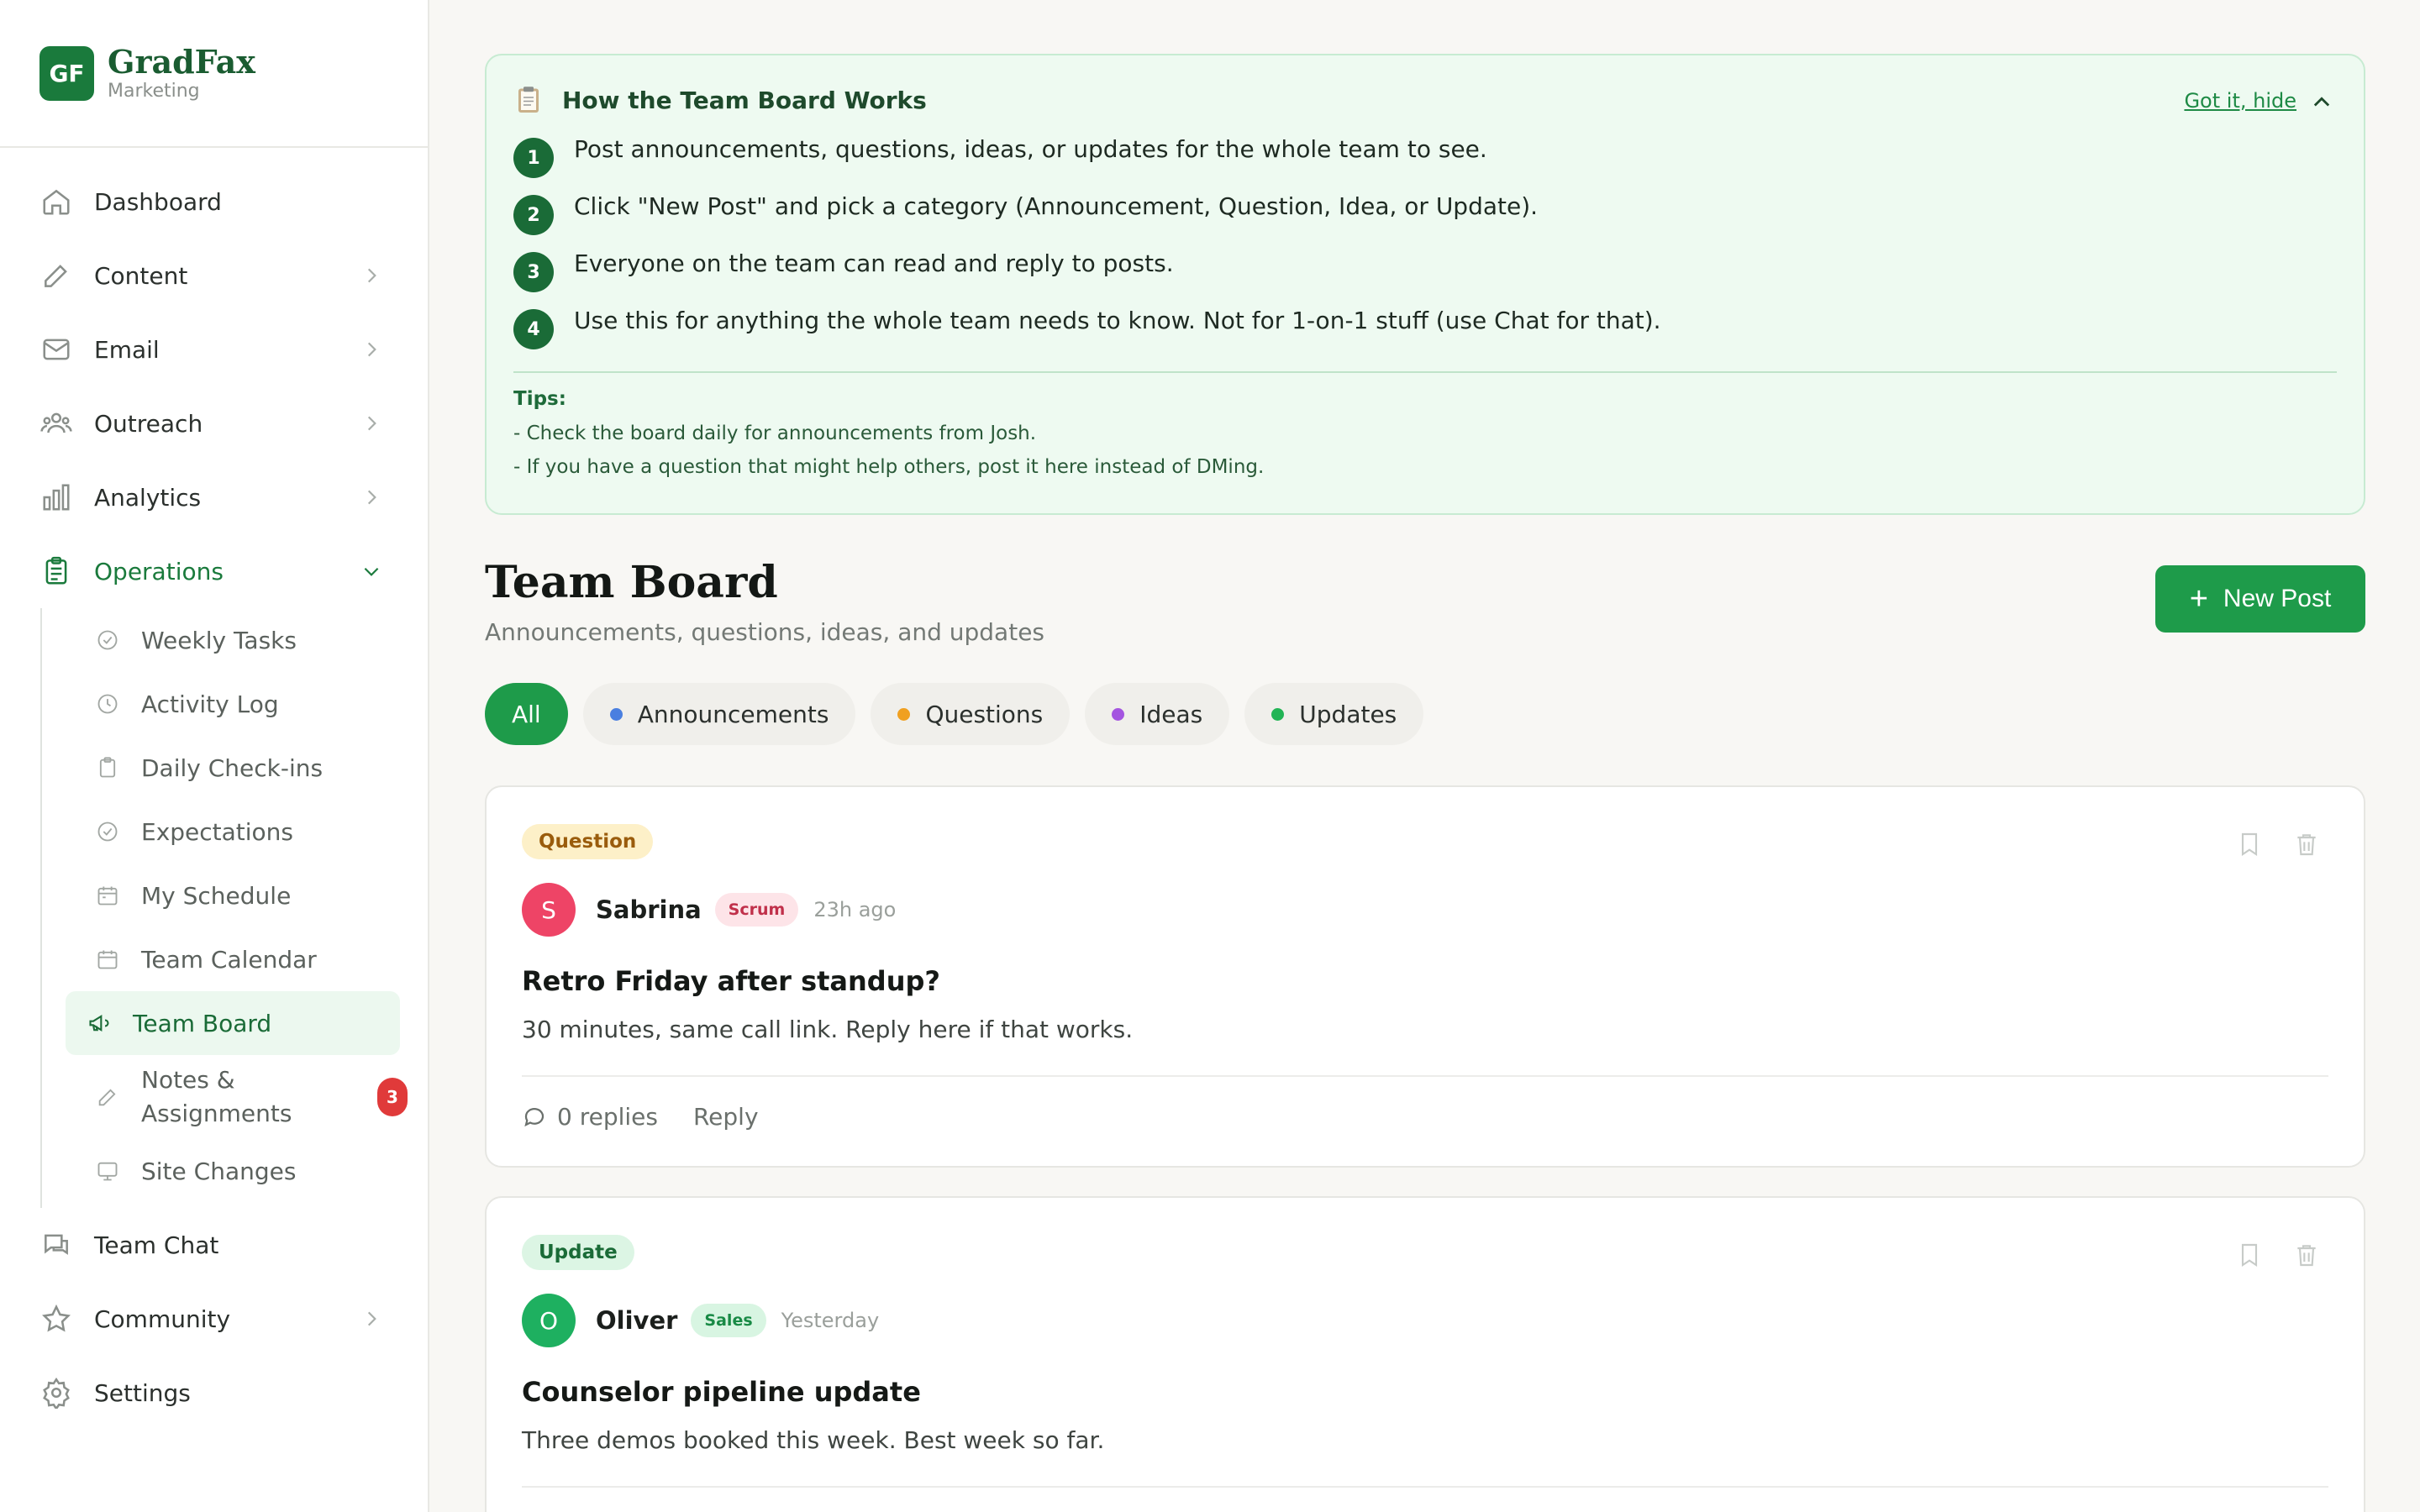 The width and height of the screenshot is (2420, 1512). What do you see at coordinates (533, 272) in the screenshot?
I see `step-number: 3` at bounding box center [533, 272].